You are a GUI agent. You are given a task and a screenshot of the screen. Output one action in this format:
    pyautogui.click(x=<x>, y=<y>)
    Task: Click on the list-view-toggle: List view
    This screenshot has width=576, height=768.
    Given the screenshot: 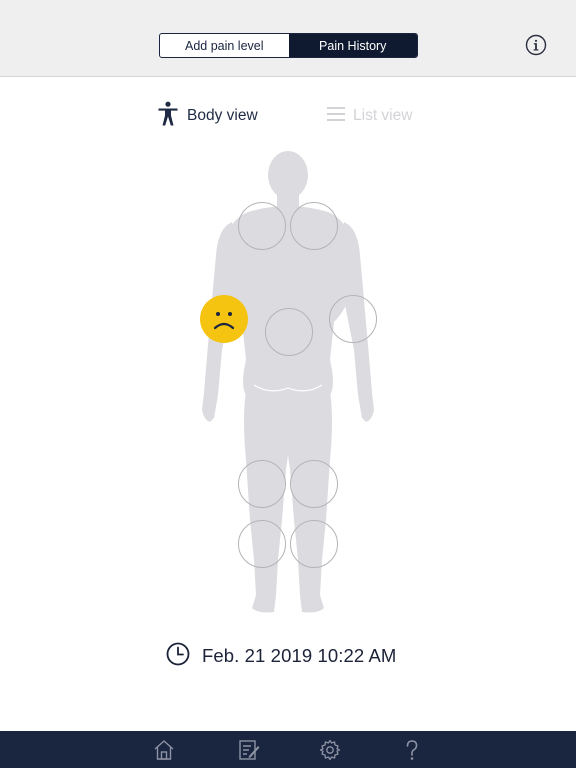 What is the action you would take?
    pyautogui.click(x=369, y=116)
    